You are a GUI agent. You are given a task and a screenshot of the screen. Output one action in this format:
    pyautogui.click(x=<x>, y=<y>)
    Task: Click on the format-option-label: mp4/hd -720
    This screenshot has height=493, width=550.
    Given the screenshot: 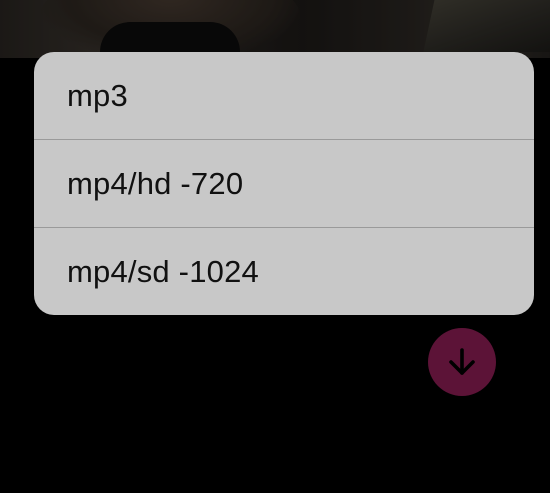 What is the action you would take?
    pyautogui.click(x=155, y=183)
    